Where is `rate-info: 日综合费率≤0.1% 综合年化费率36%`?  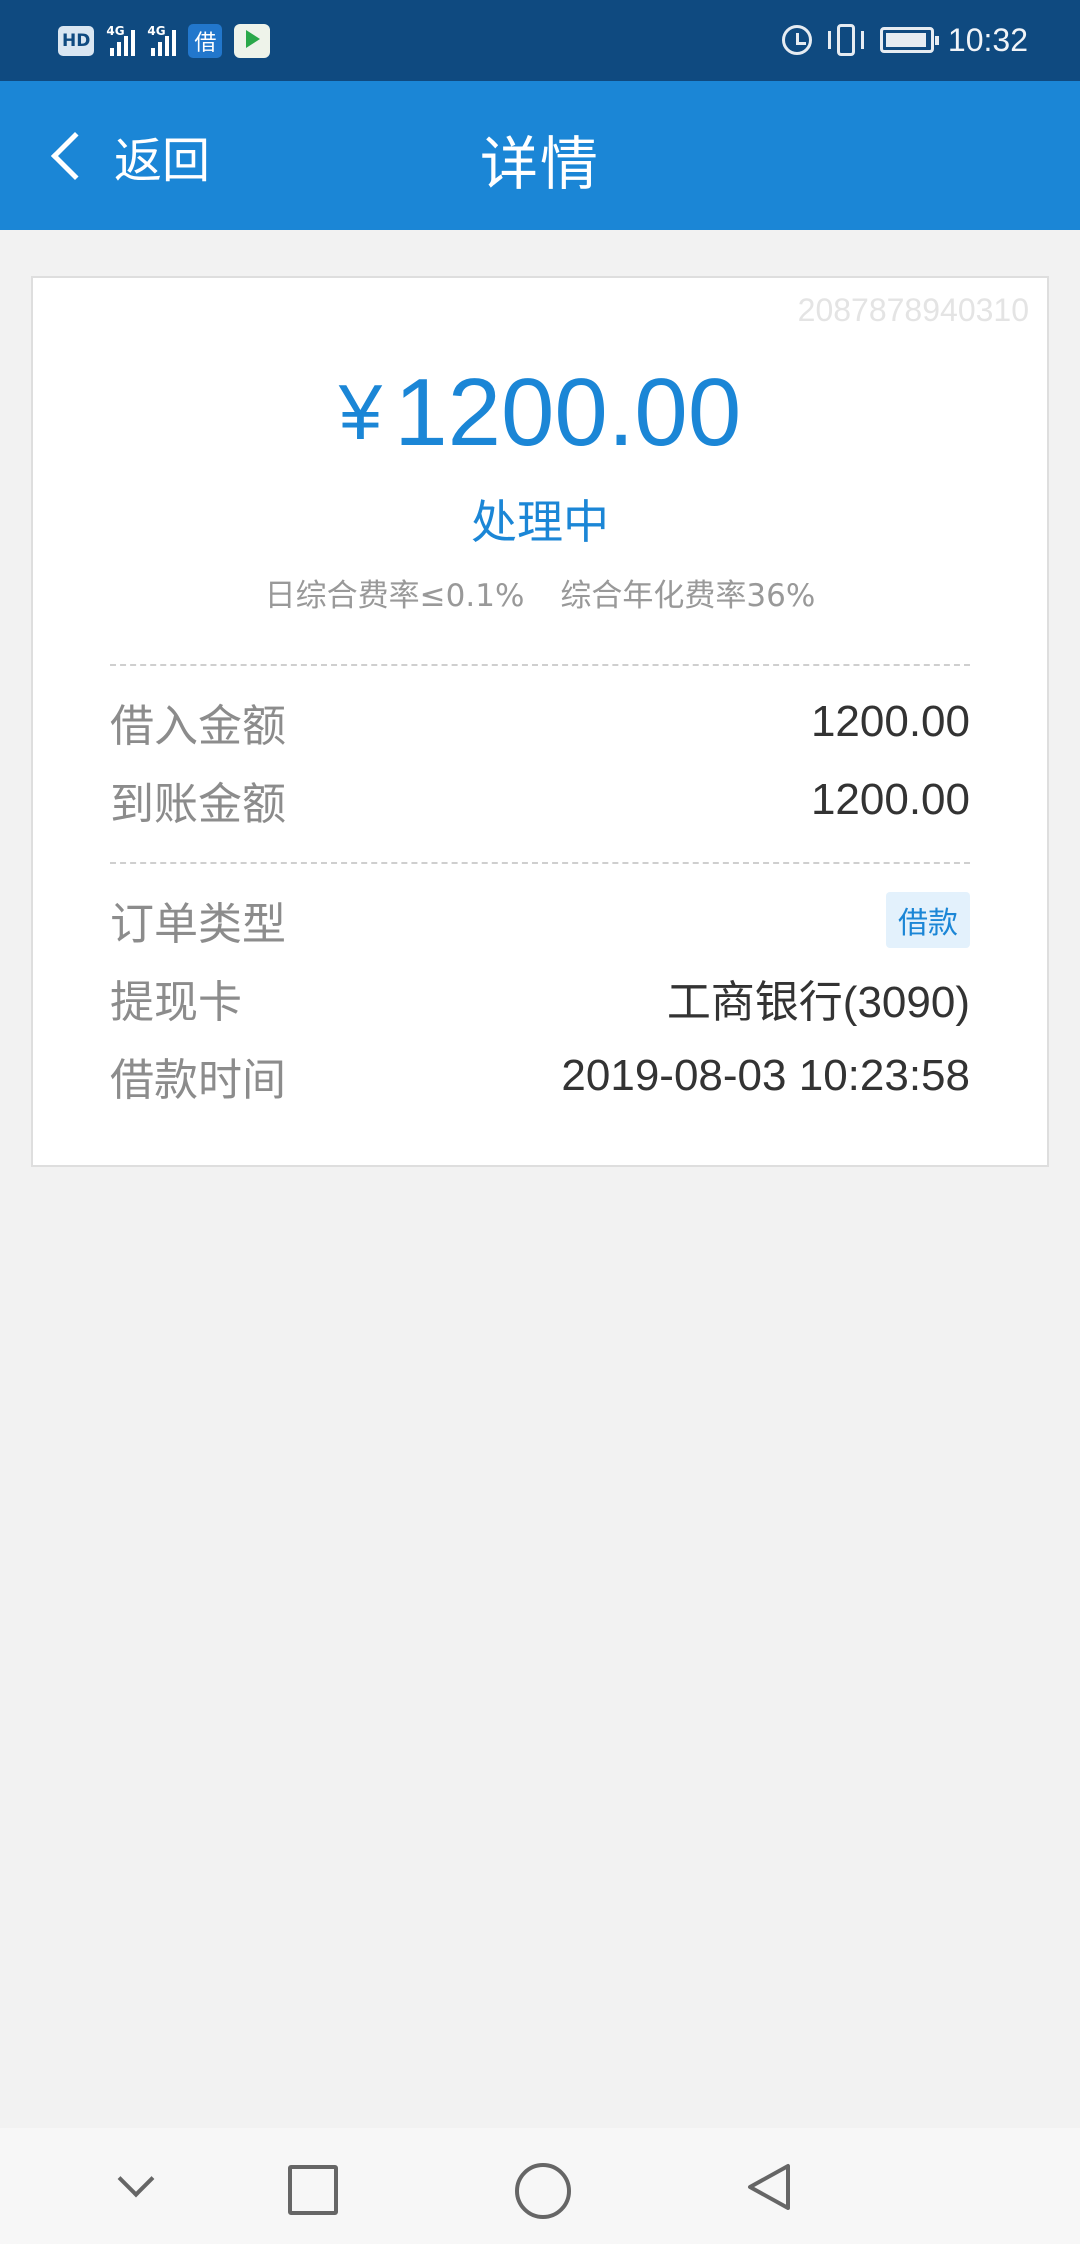
rate-info: 日综合费率≤0.1% 综合年化费率36% is located at coordinates (540, 592).